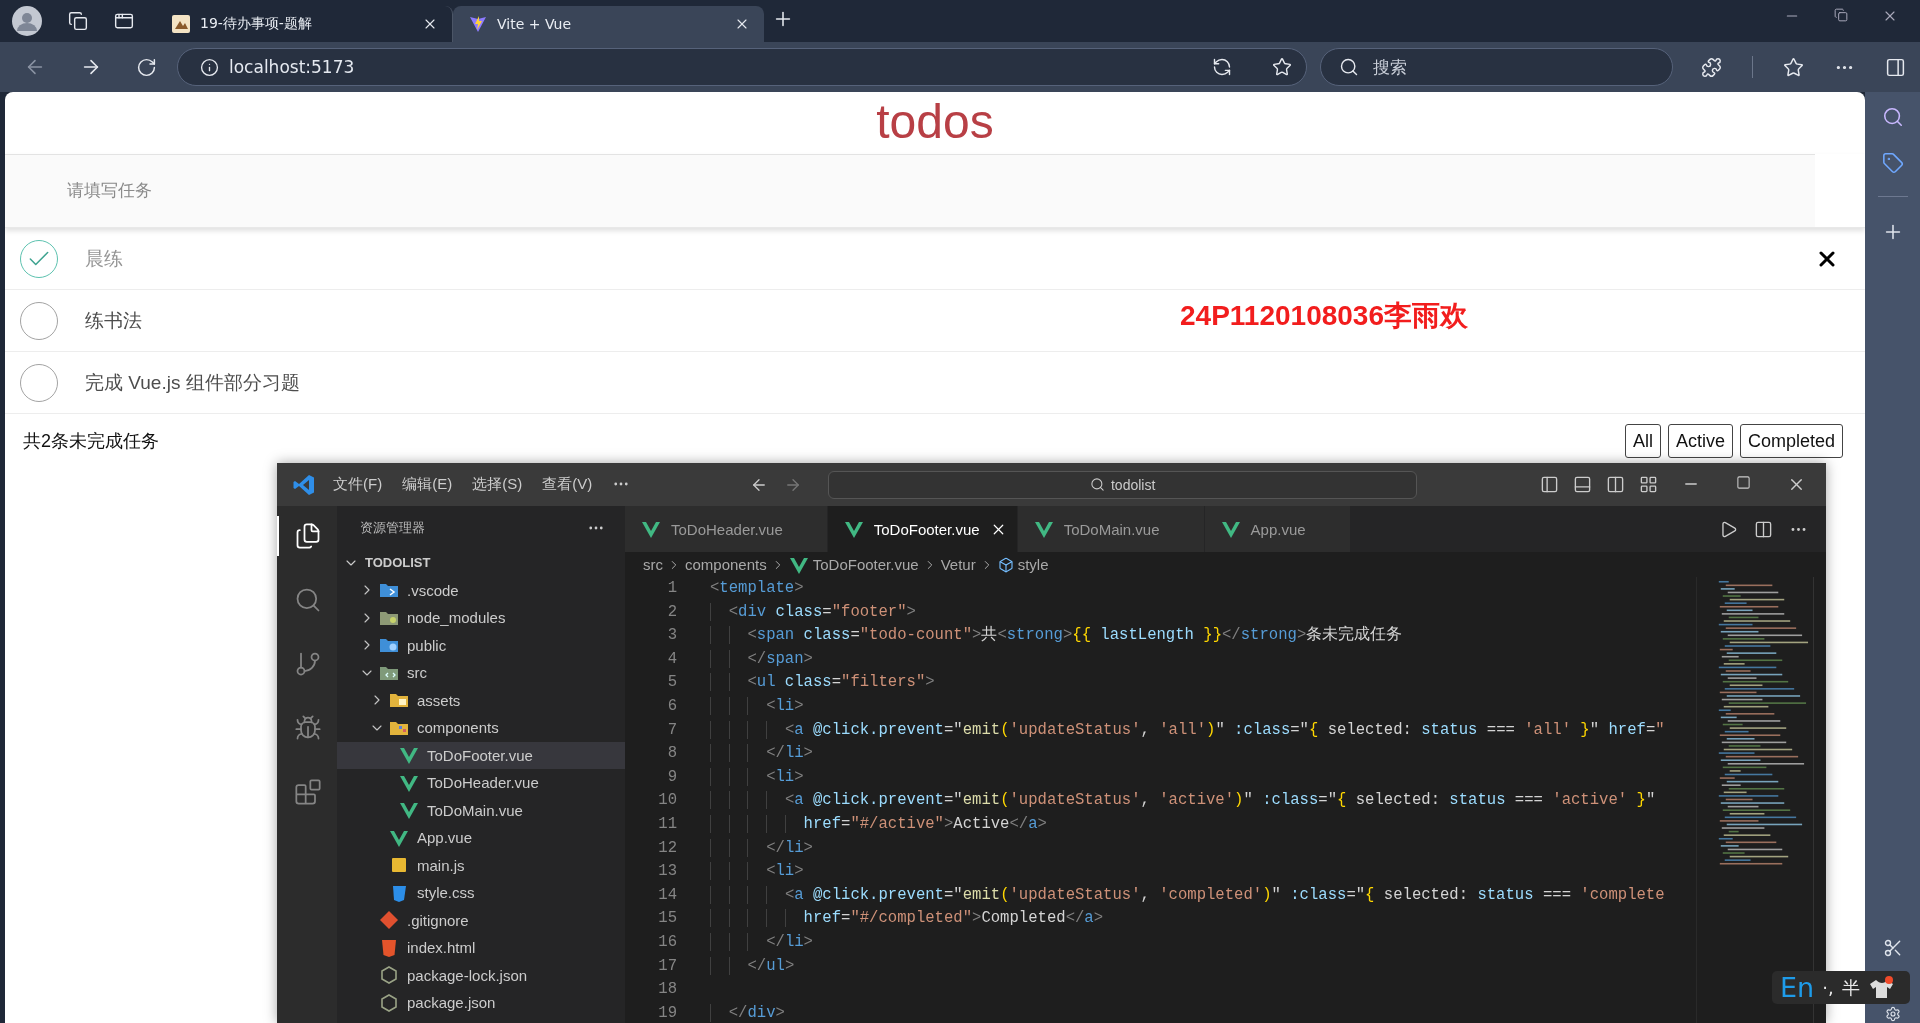 The image size is (1920, 1023). I want to click on width-mode: 半, so click(1850, 987).